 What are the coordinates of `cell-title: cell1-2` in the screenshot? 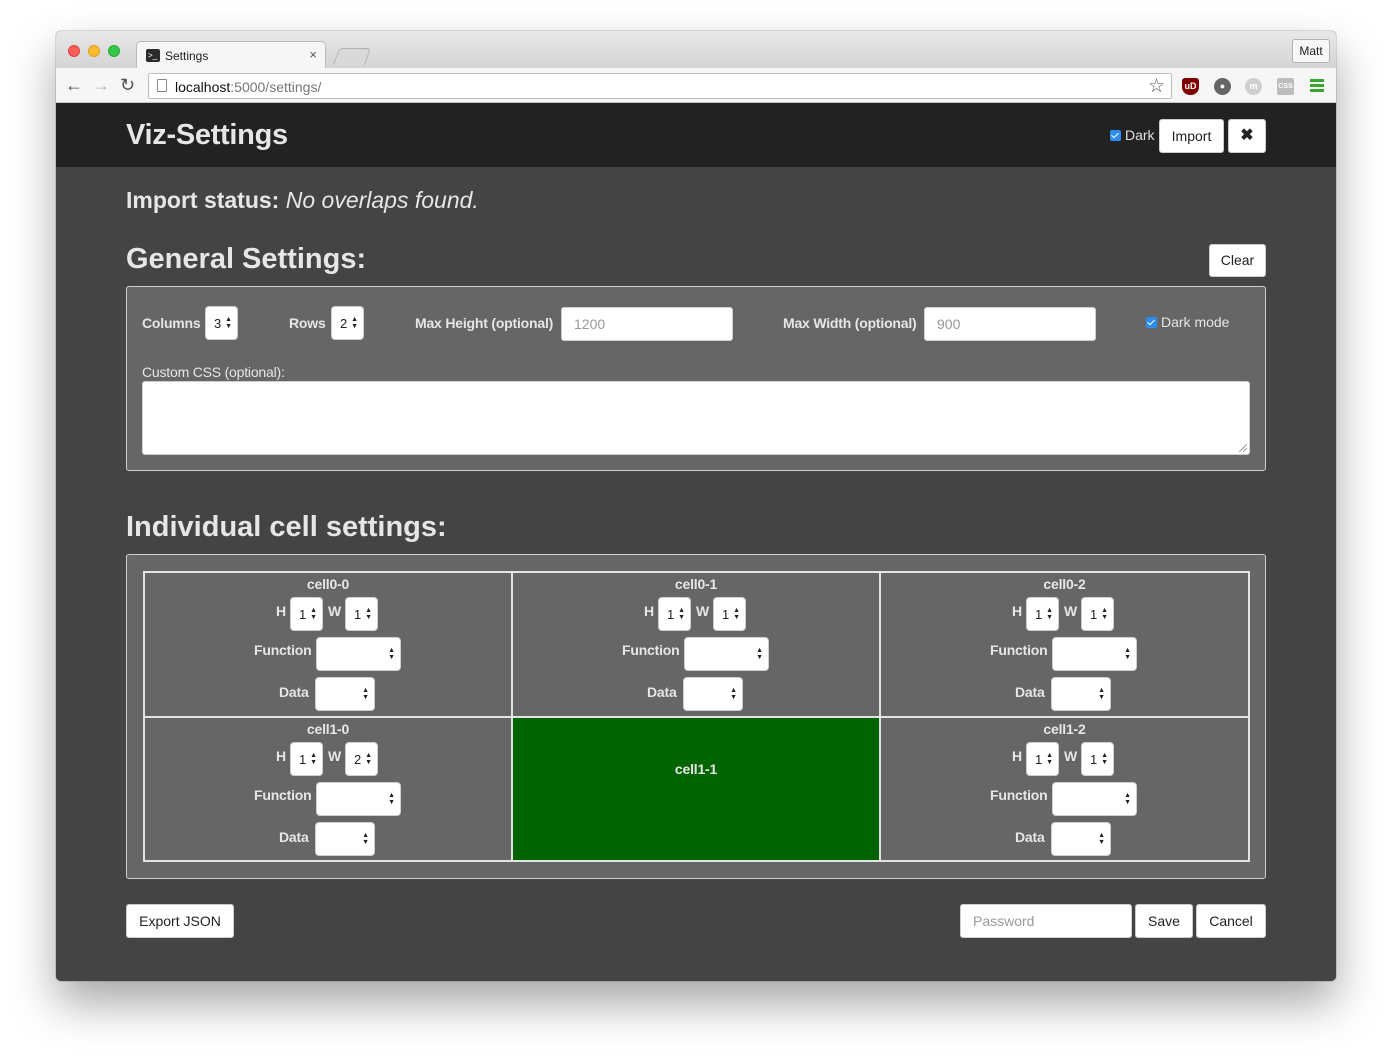 It's located at (1064, 729).